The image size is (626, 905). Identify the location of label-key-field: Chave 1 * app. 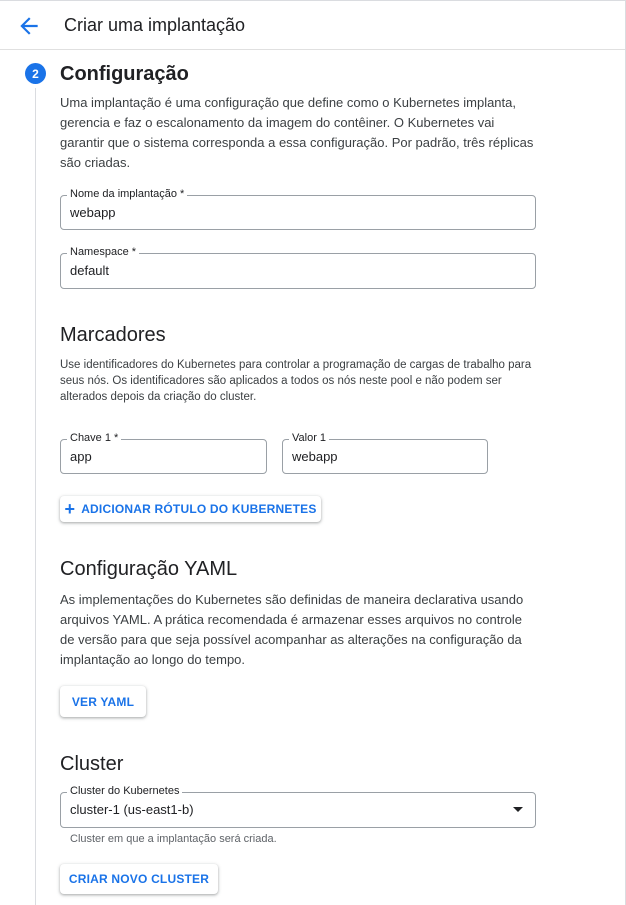
(163, 452).